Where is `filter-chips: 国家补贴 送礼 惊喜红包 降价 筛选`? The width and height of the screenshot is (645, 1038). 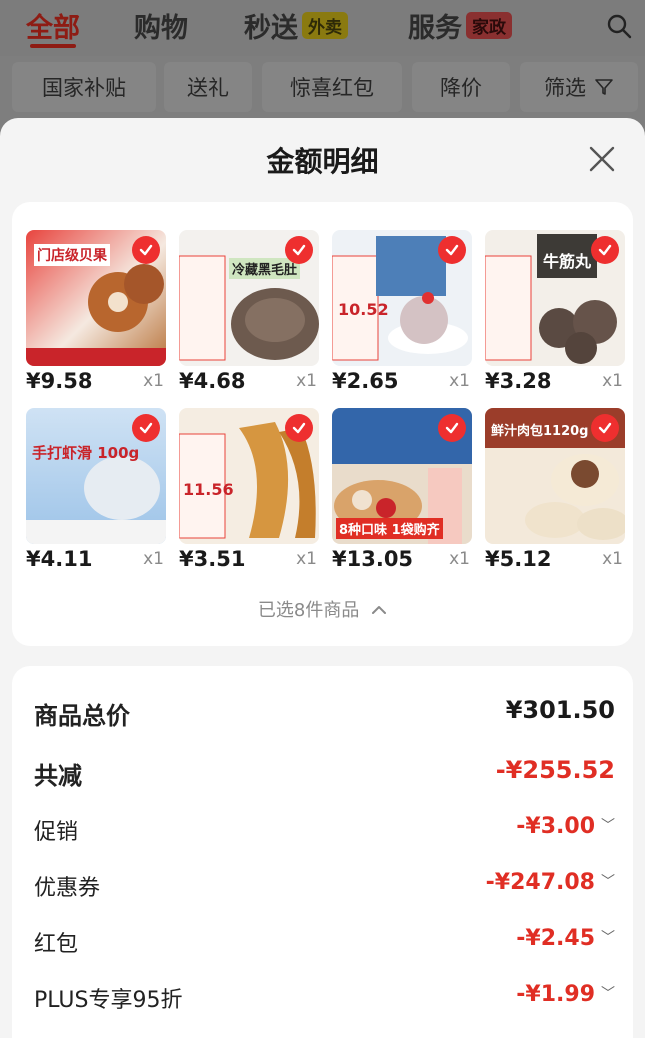
filter-chips: 国家补贴 送礼 惊喜红包 降价 筛选 is located at coordinates (322, 88).